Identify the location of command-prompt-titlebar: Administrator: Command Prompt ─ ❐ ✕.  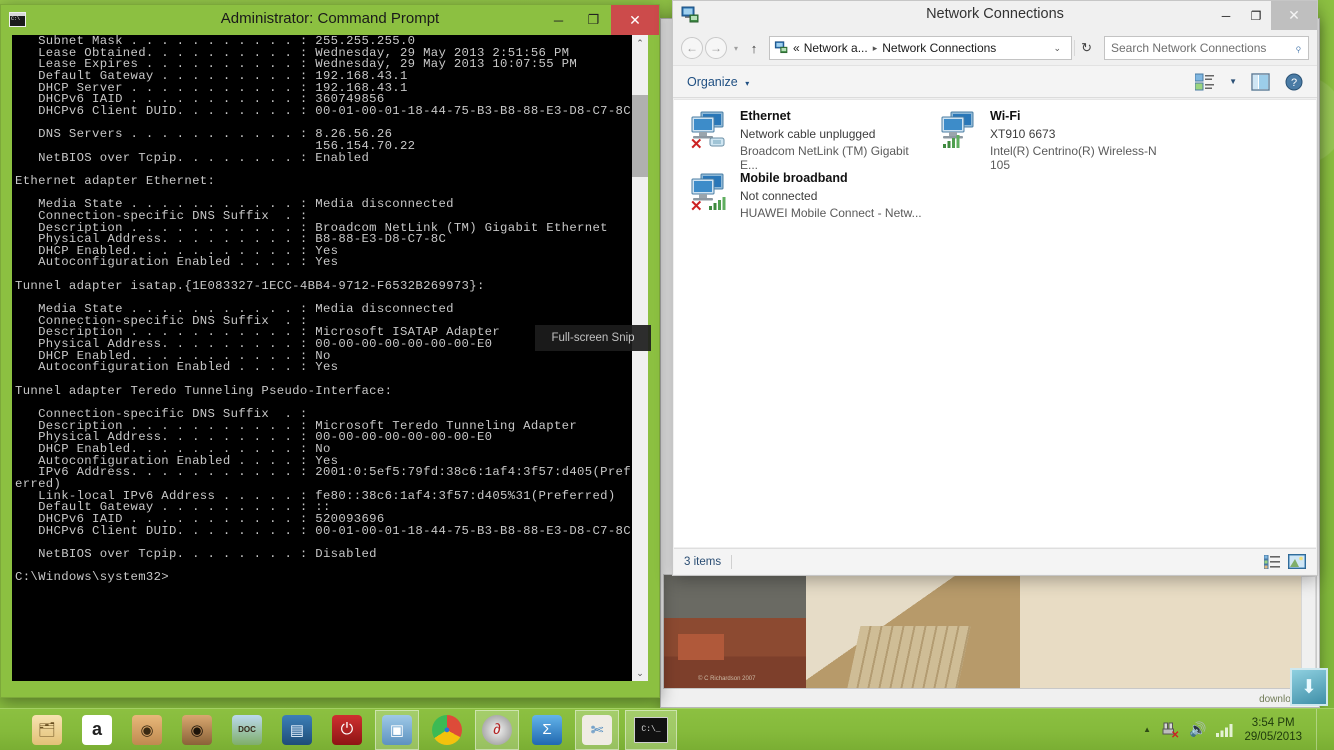
(330, 20).